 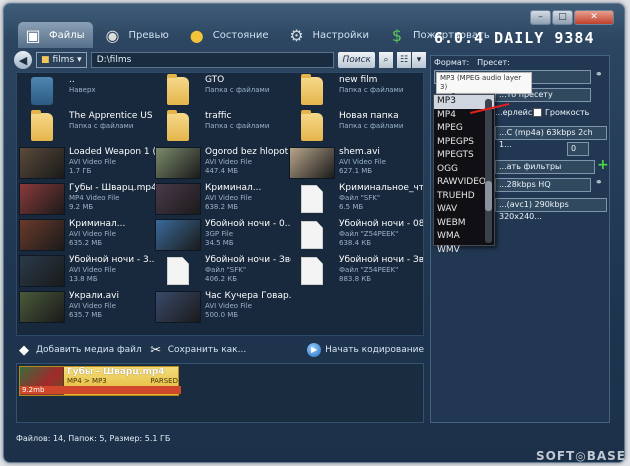 What do you see at coordinates (545, 167) in the screenshot?
I see `filters-button: ...ать фильтры` at bounding box center [545, 167].